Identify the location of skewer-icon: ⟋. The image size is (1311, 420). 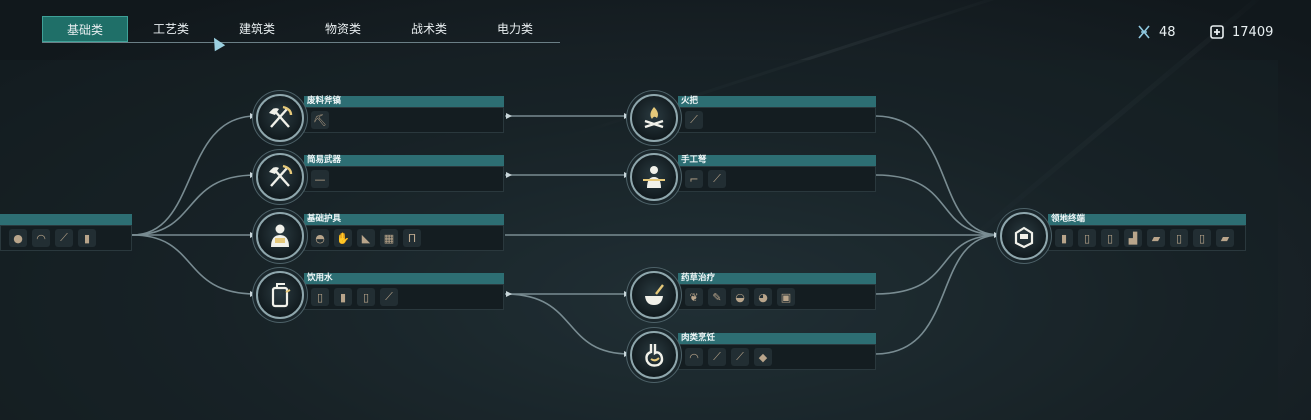
(717, 357).